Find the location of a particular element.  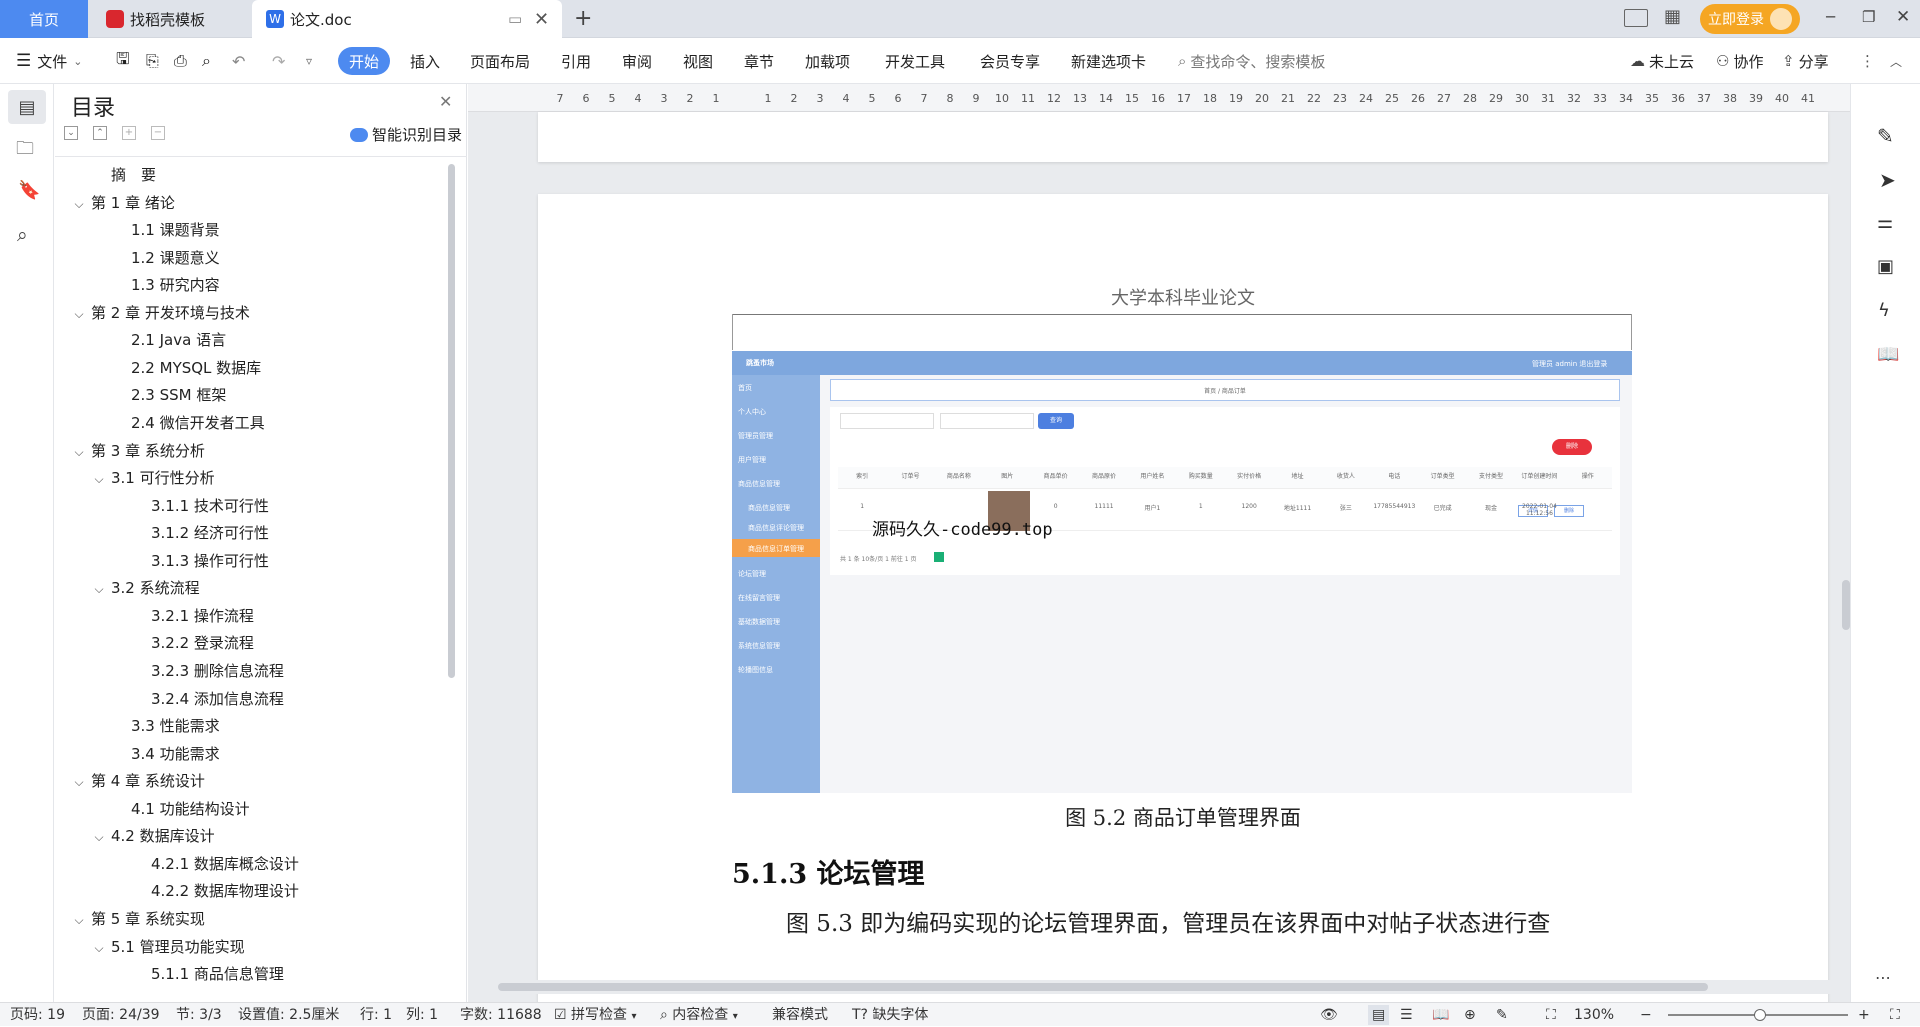

zoom-slider is located at coordinates (1758, 1015).